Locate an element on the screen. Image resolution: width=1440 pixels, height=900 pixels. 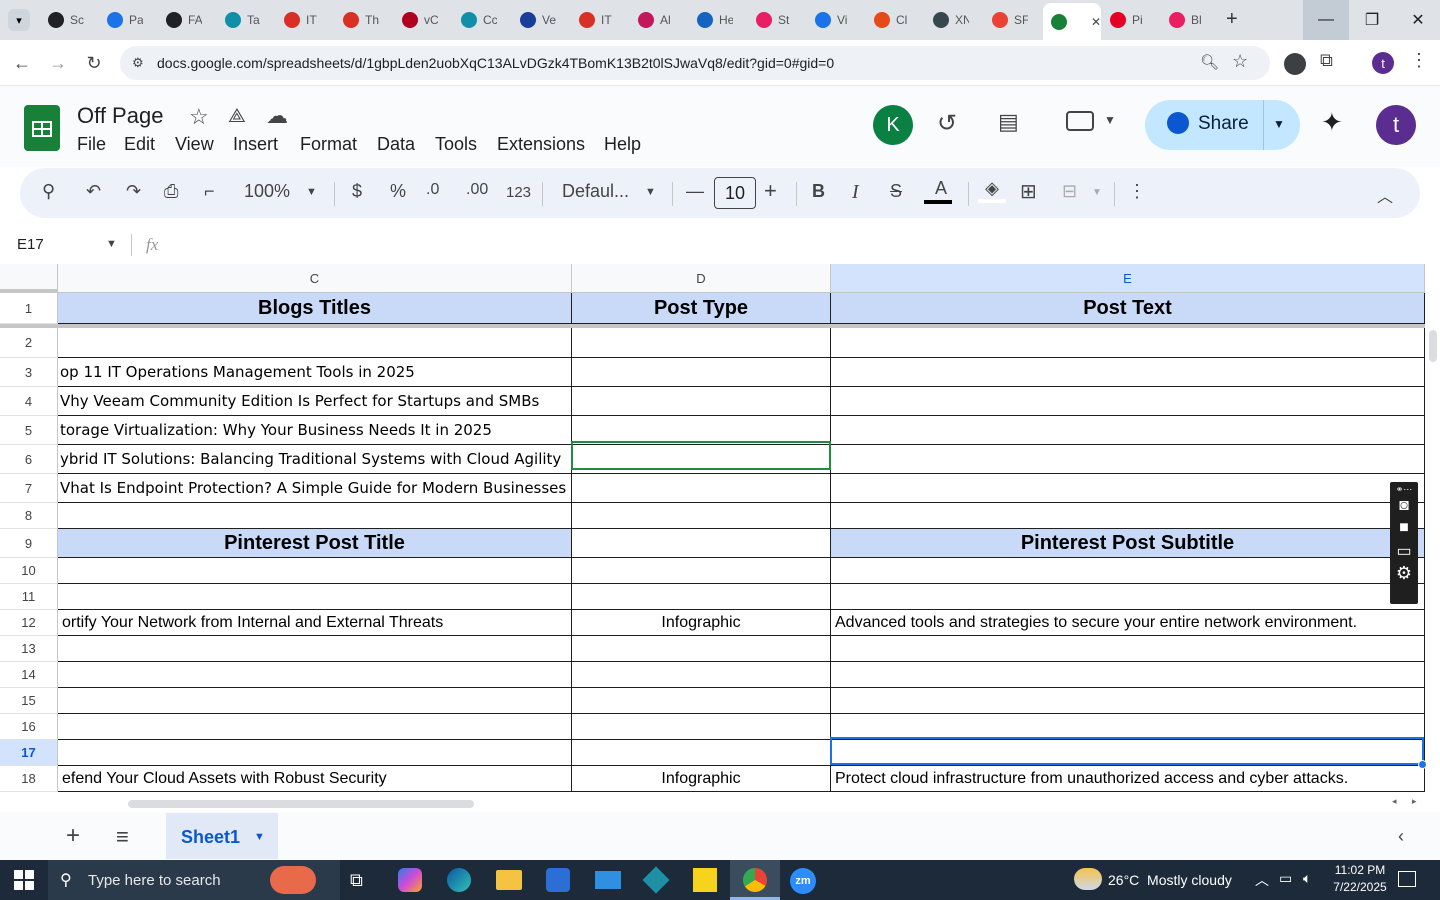
clock: 11:02 PM 7/22/2025 is located at coordinates (1360, 878).